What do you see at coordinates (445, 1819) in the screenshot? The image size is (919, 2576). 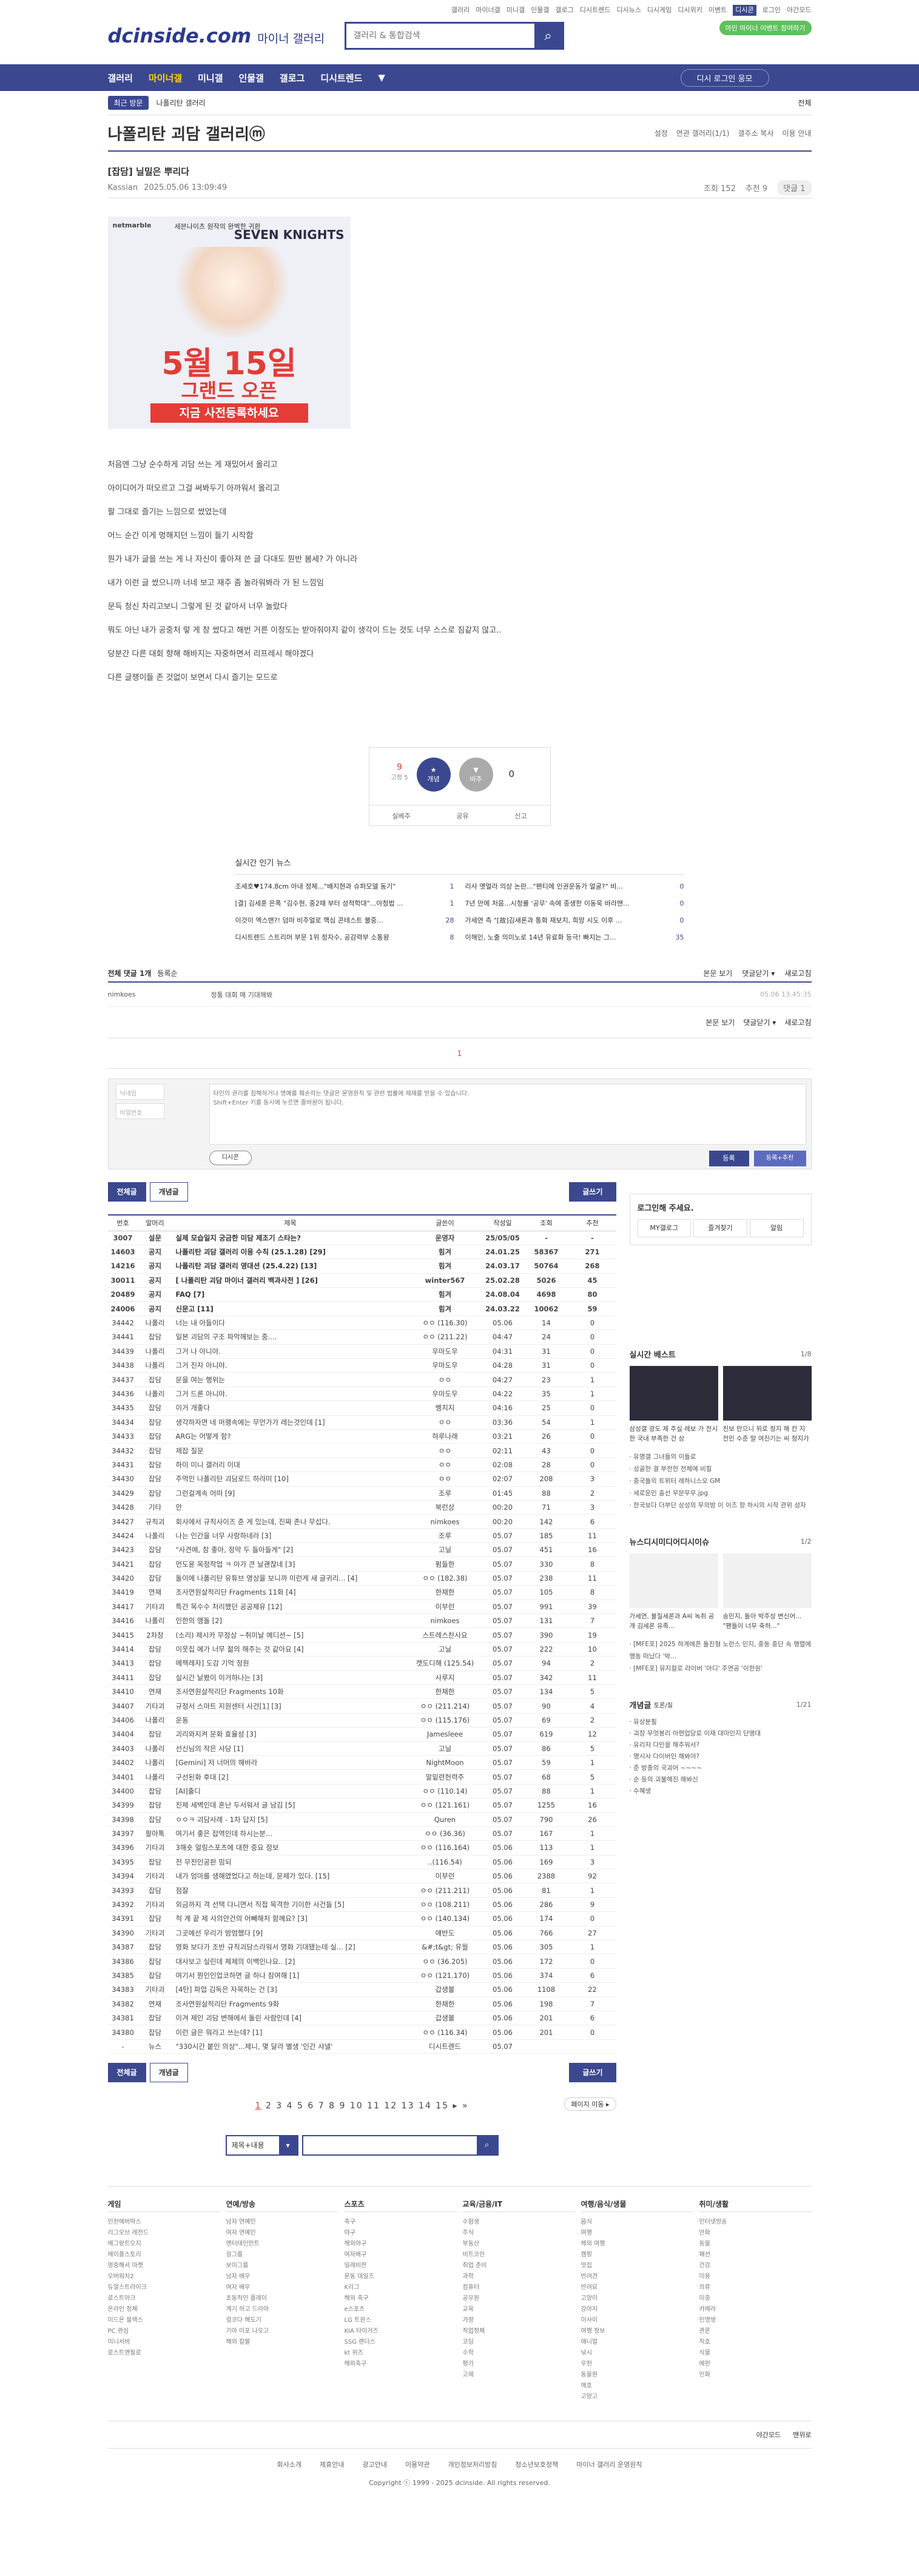 I see `table-cell: Quren` at bounding box center [445, 1819].